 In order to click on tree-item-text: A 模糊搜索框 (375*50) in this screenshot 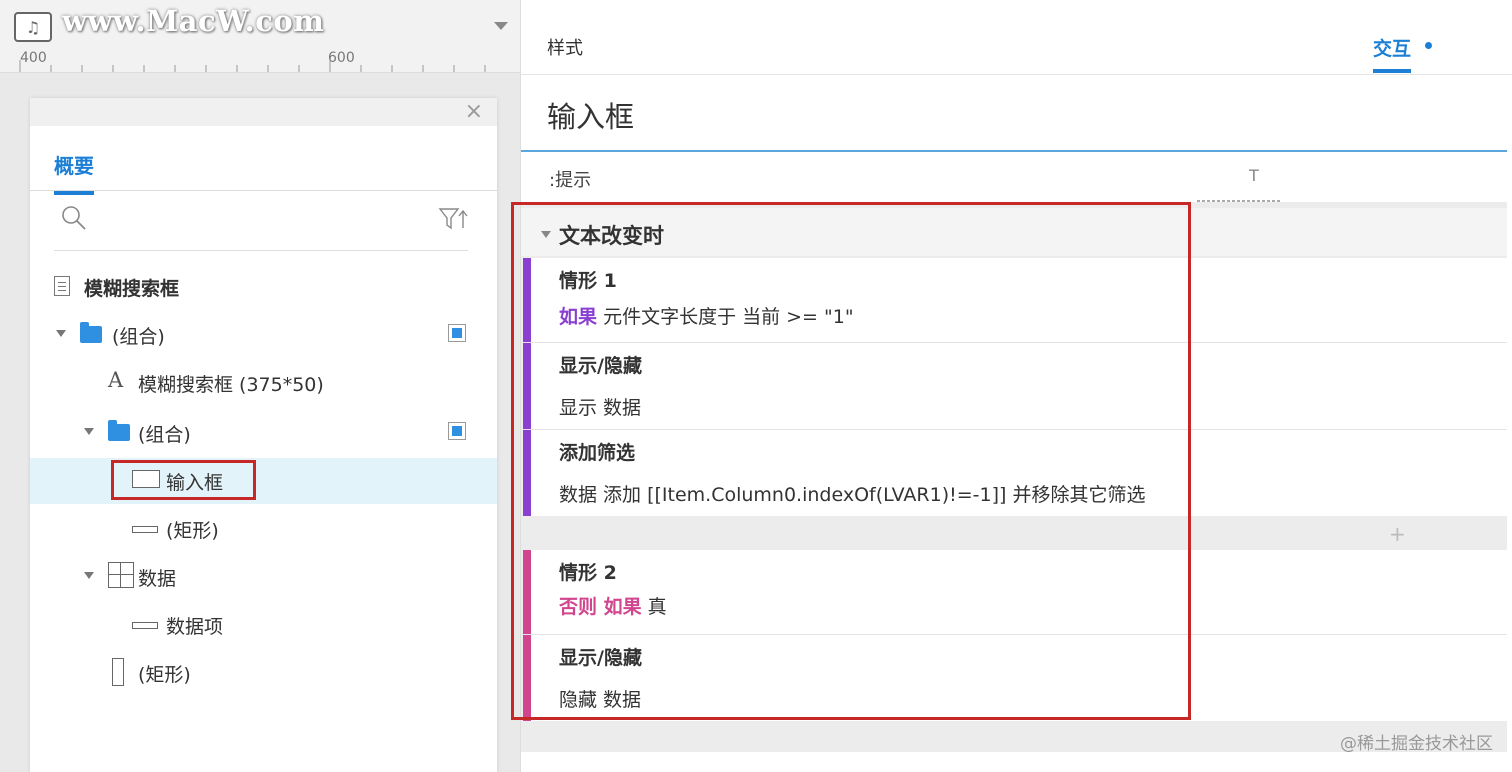, I will do `click(263, 383)`.